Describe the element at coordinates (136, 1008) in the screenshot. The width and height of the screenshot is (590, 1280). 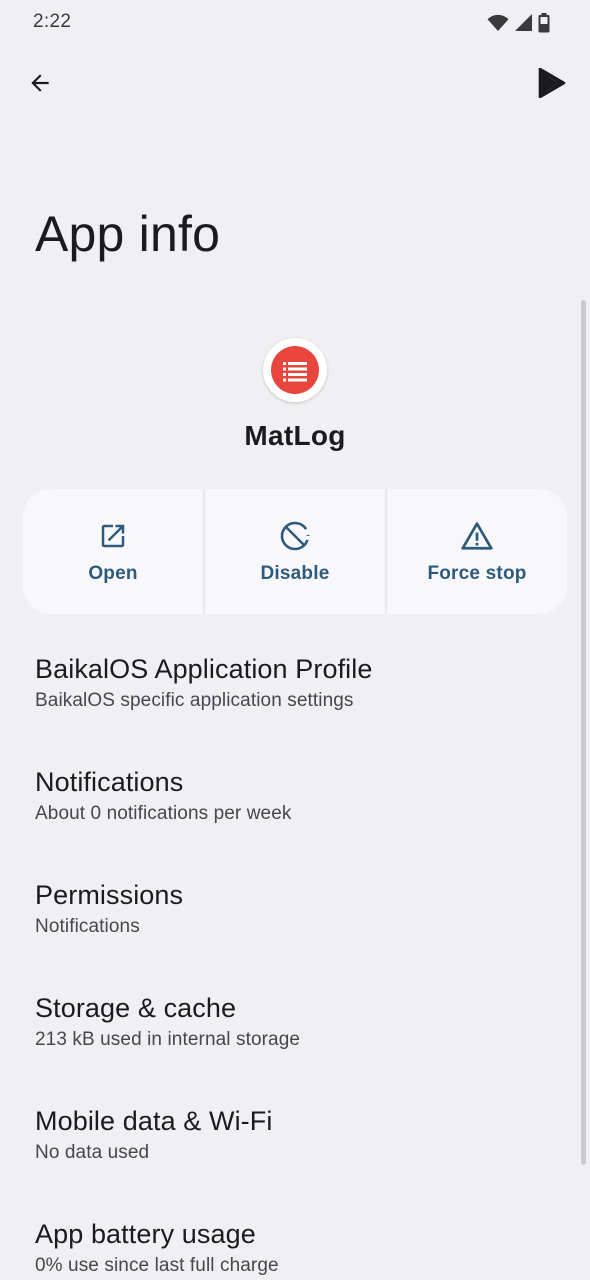
I see `pref-title: Storage & cache` at that location.